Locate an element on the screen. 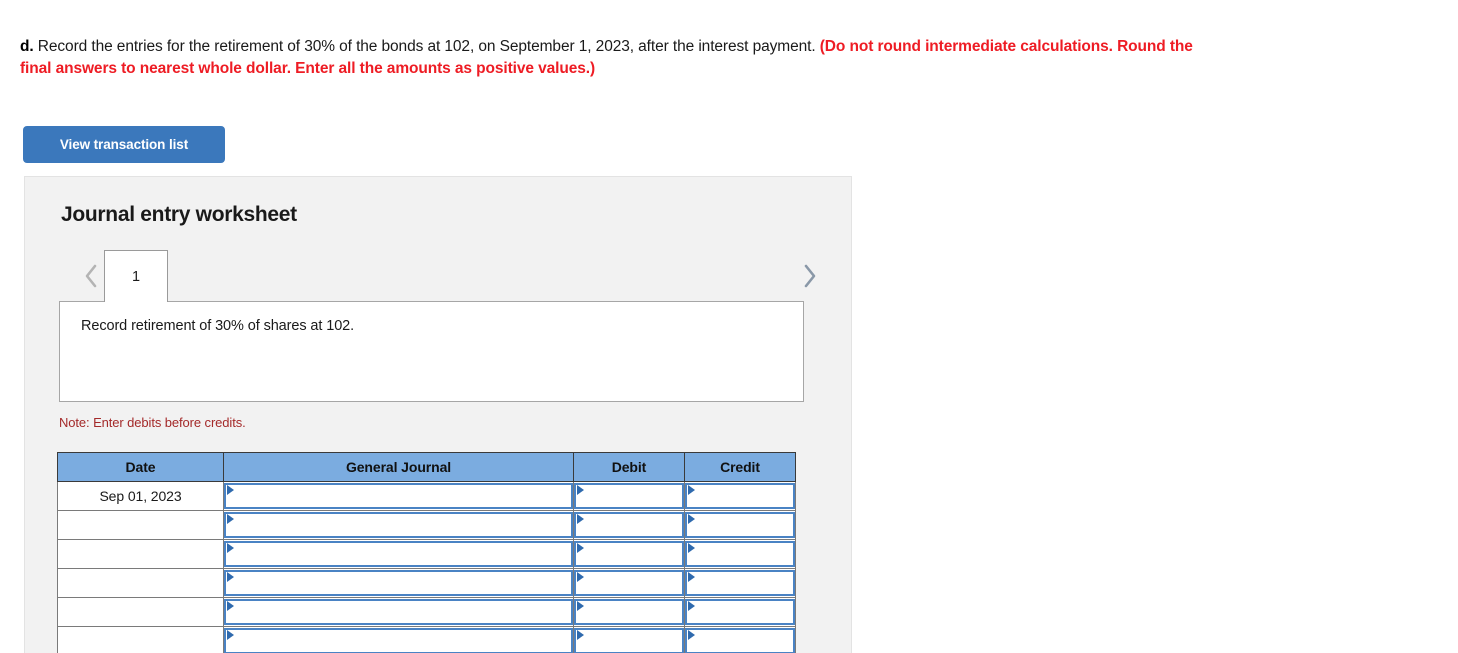 The height and width of the screenshot is (653, 1458). view-transaction-list-button: View transaction list is located at coordinates (124, 144).